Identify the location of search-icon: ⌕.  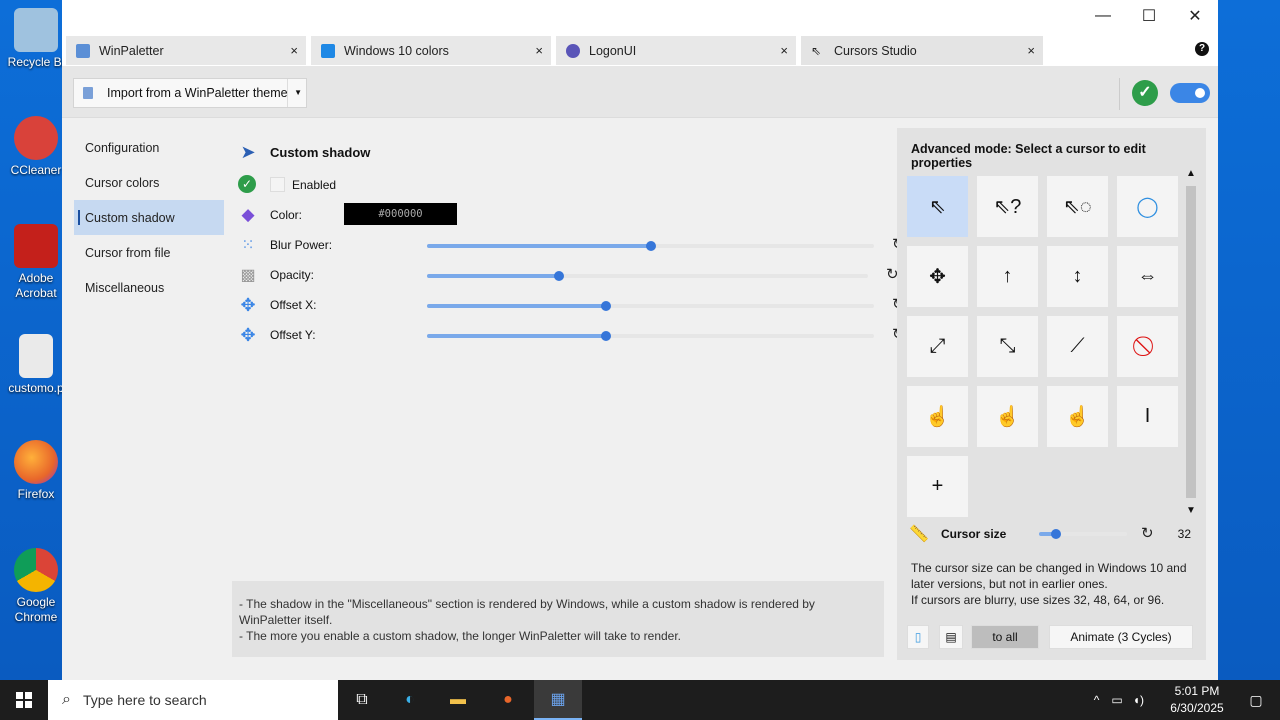
(66, 699).